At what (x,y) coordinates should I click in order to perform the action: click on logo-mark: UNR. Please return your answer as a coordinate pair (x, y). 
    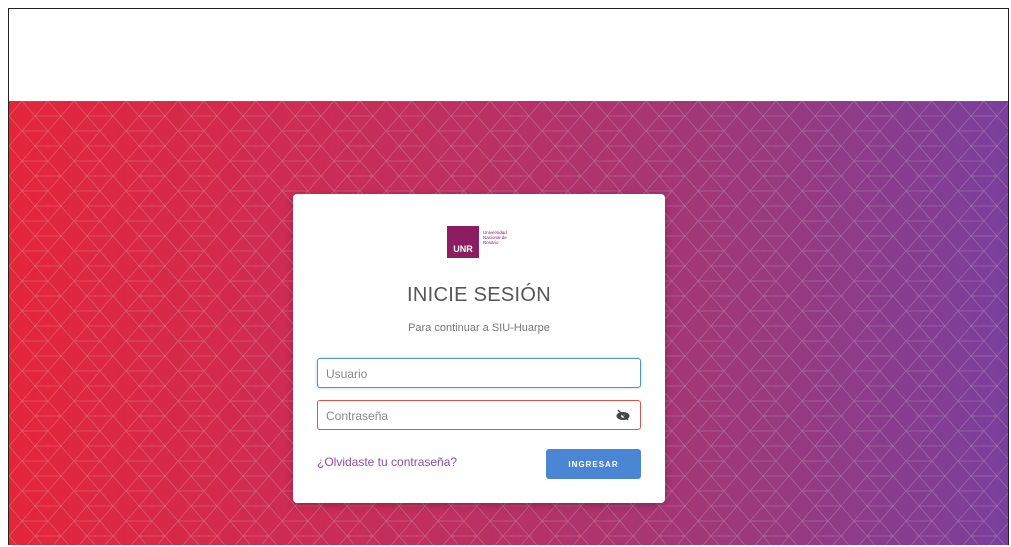
    Looking at the image, I should click on (463, 242).